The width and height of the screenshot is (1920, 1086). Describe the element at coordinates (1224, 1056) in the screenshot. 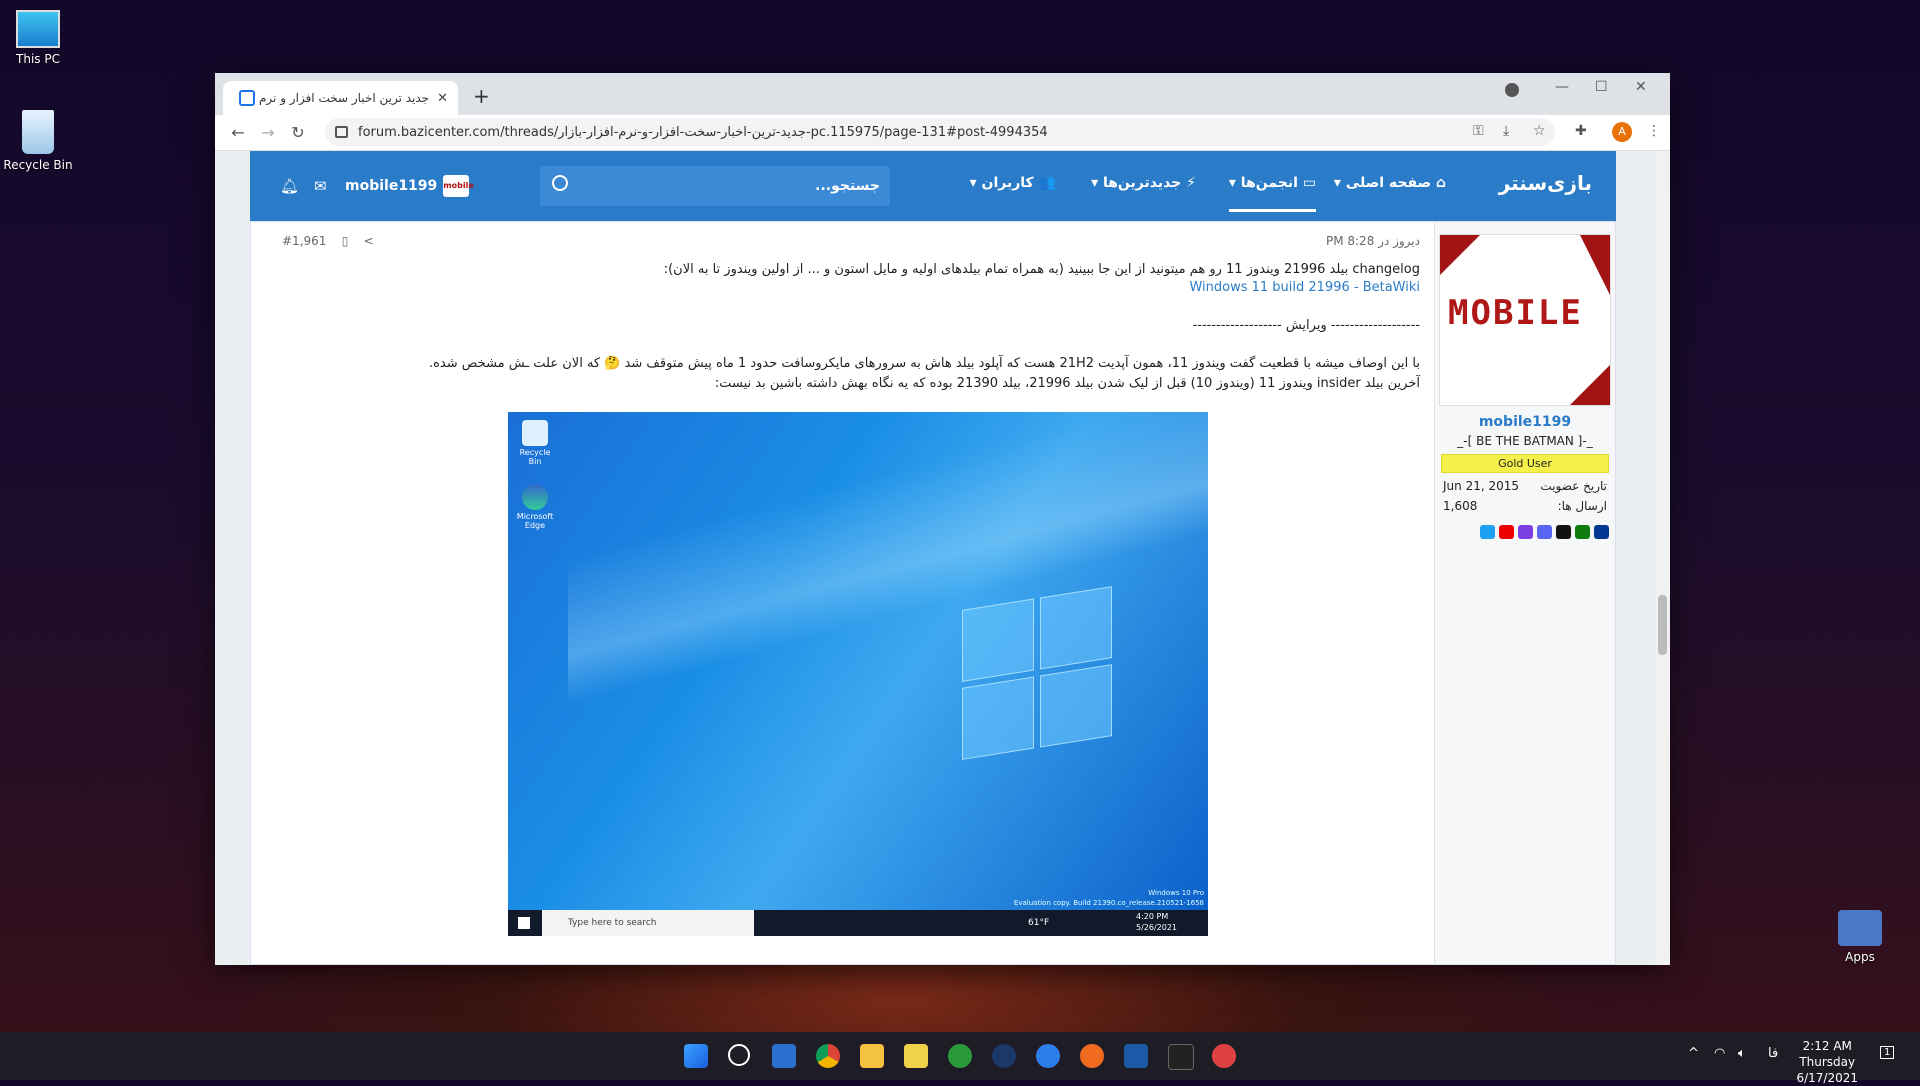

I see `ea-icon` at that location.